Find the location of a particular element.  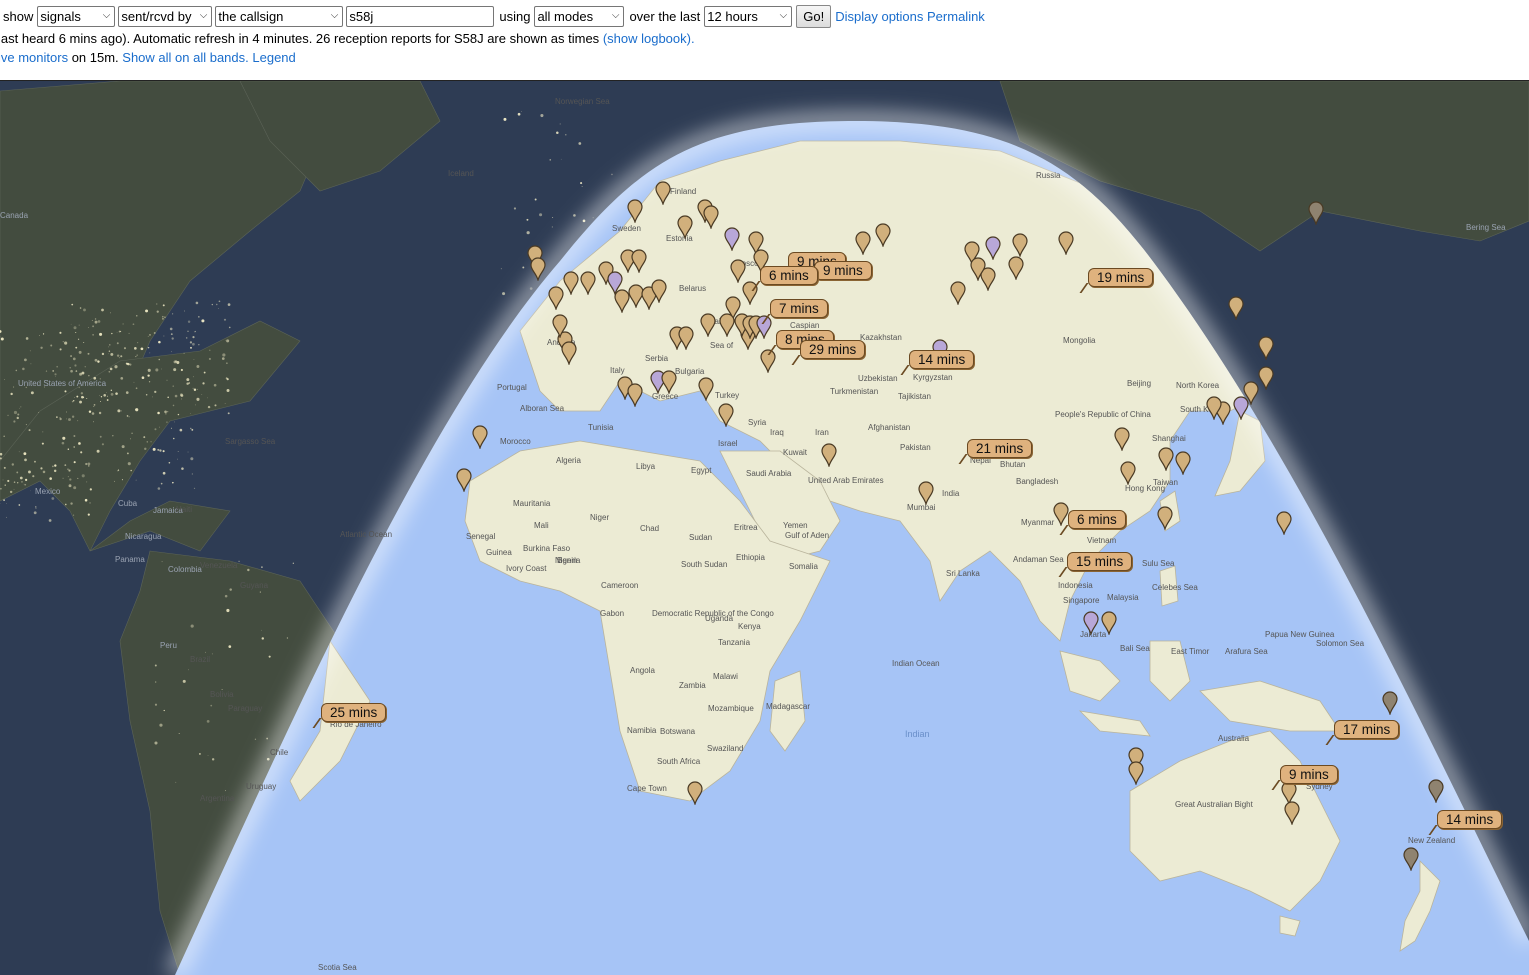

time-label: 25 mins is located at coordinates (353, 712).